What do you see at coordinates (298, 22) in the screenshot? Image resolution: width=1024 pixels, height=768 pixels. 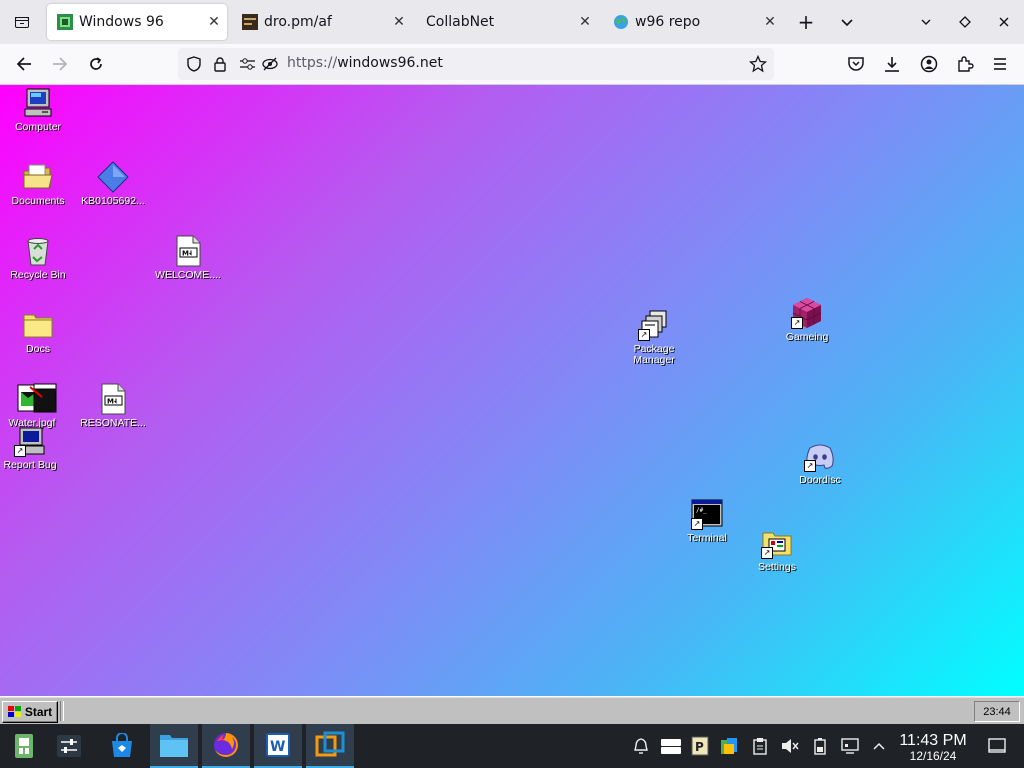 I see `tab-title: dro.pm/af` at bounding box center [298, 22].